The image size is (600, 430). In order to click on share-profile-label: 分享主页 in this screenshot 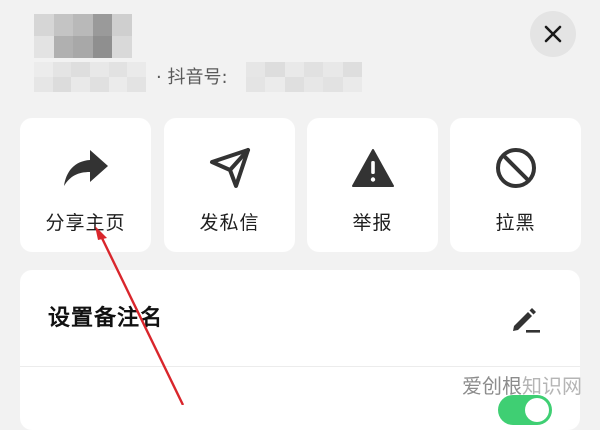, I will do `click(85, 223)`.